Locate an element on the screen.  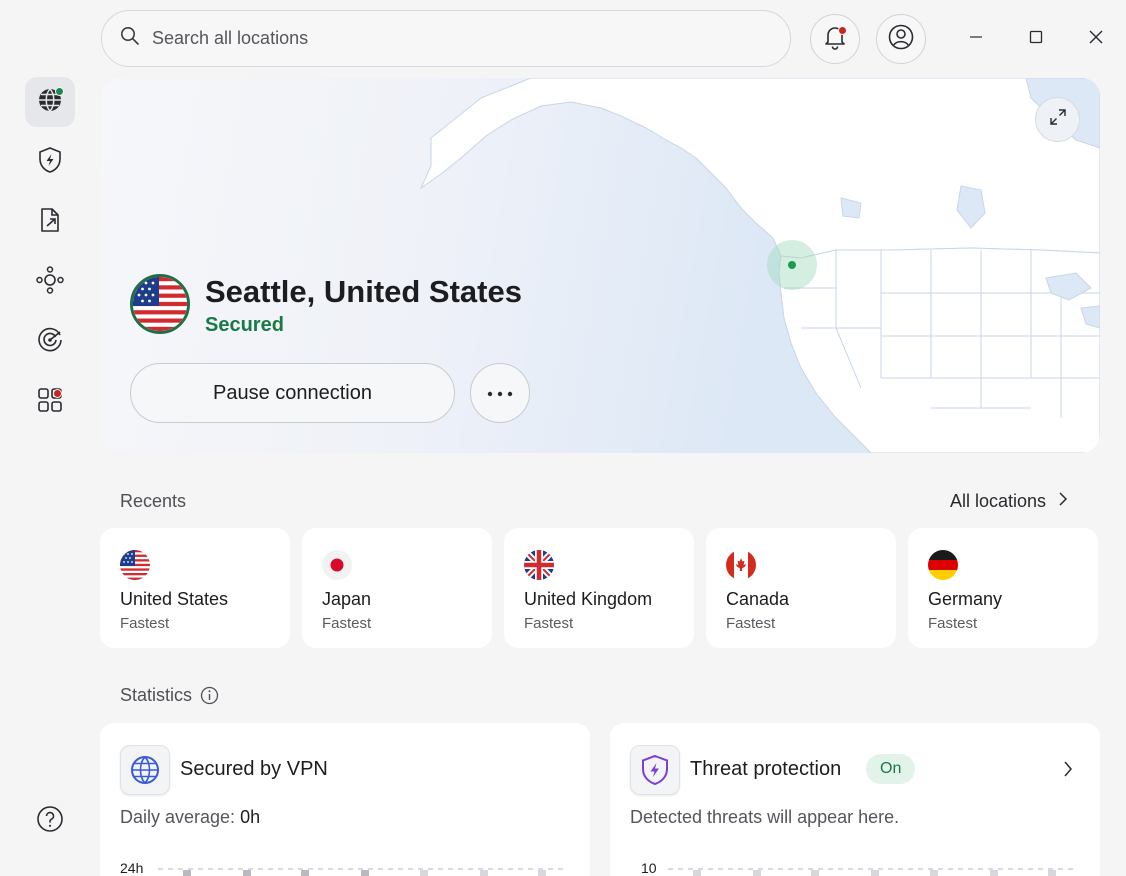
recent-country-name: United States is located at coordinates (174, 599).